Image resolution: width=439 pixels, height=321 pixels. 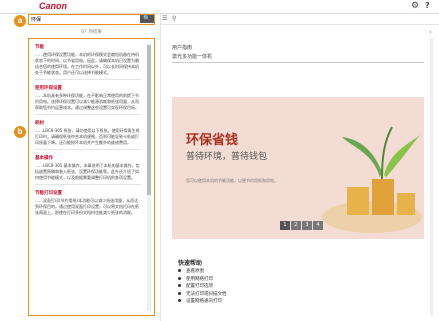 I want to click on search-input, so click(x=81, y=19).